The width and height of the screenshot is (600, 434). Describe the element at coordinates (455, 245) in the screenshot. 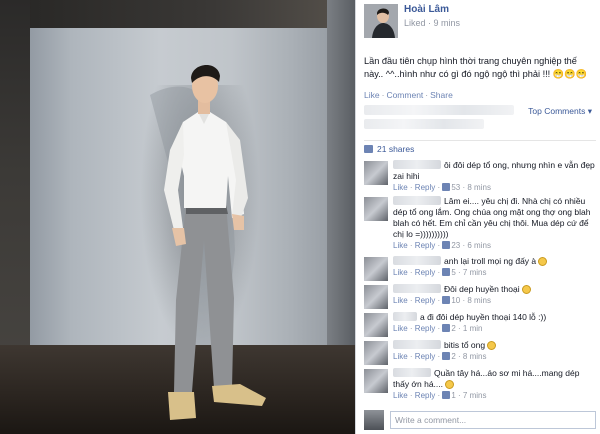

I see `comment-likes: 23` at that location.